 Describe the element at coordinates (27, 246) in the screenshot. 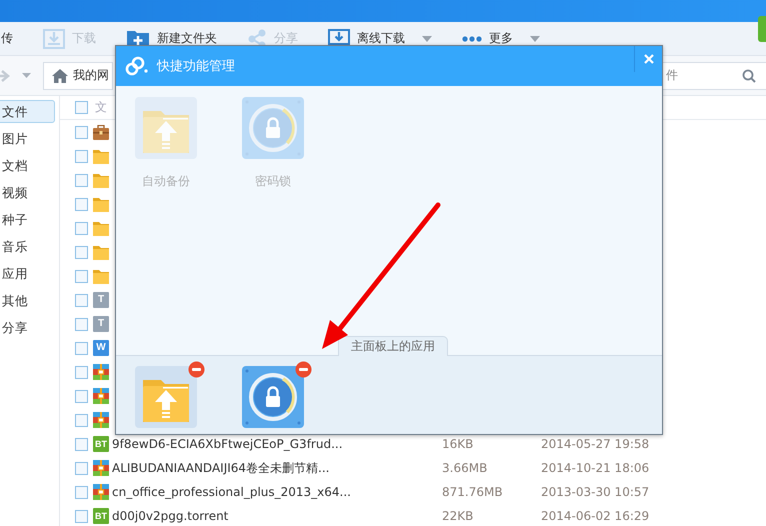

I see `sidebar-item: 音乐` at that location.